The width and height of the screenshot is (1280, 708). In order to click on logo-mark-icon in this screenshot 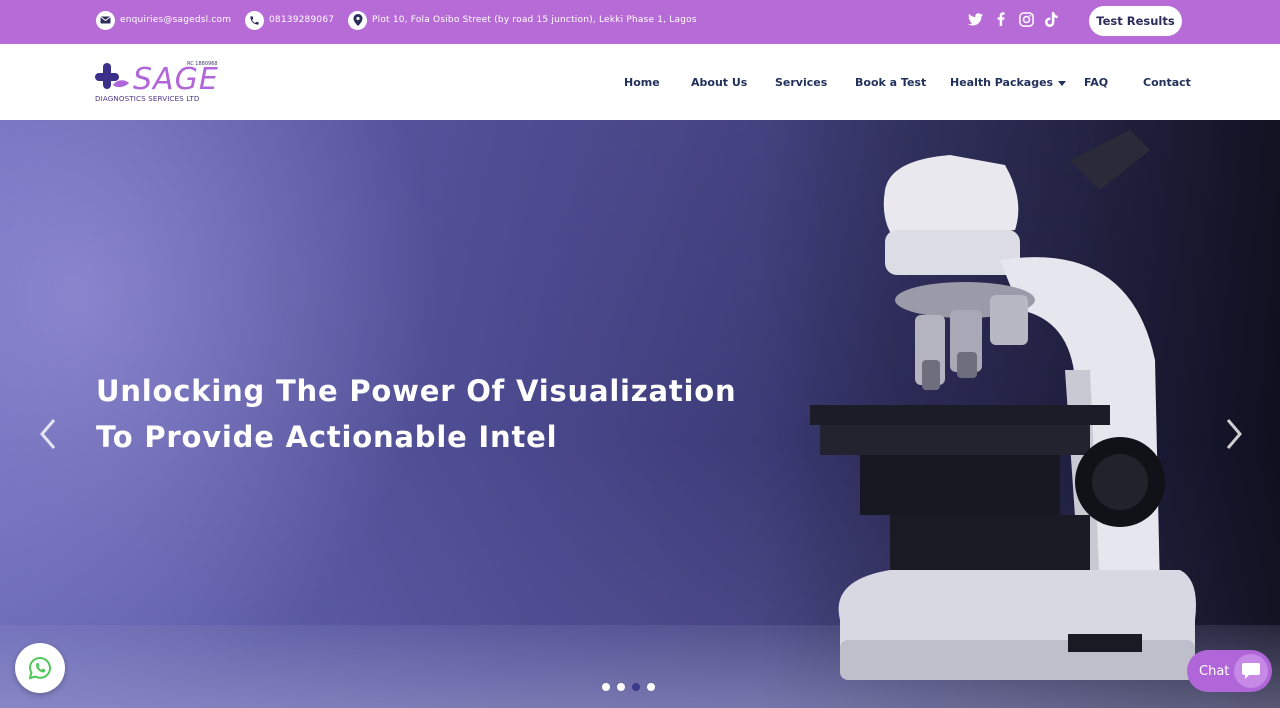, I will do `click(112, 76)`.